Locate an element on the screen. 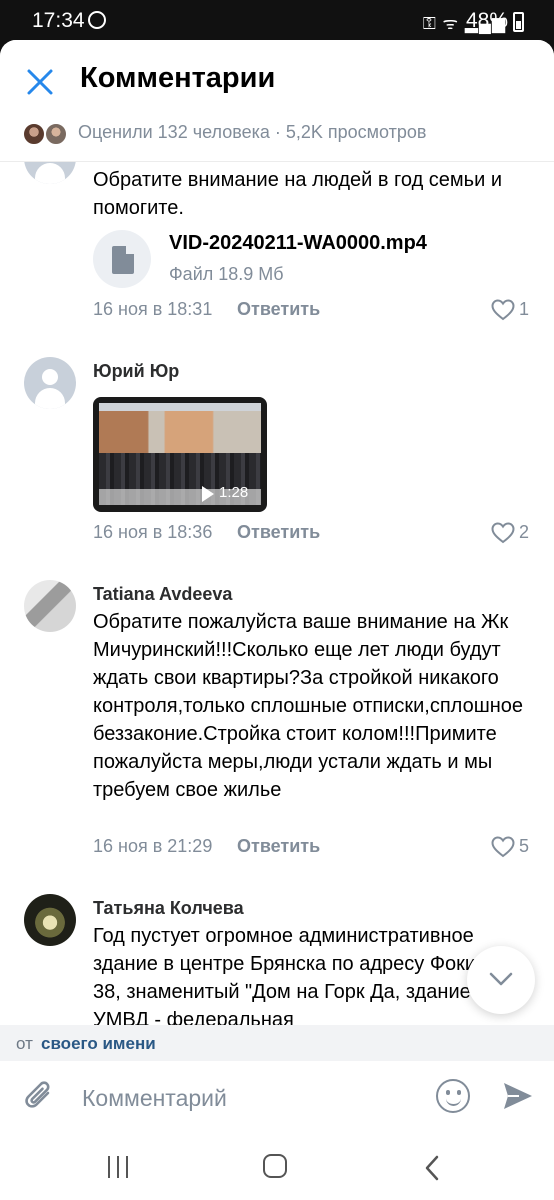 Image resolution: width=554 pixels, height=1200 pixels. file-attachment: VID-20240211-WA0000.mp4 Файл 18.9 Мб is located at coordinates (313, 259).